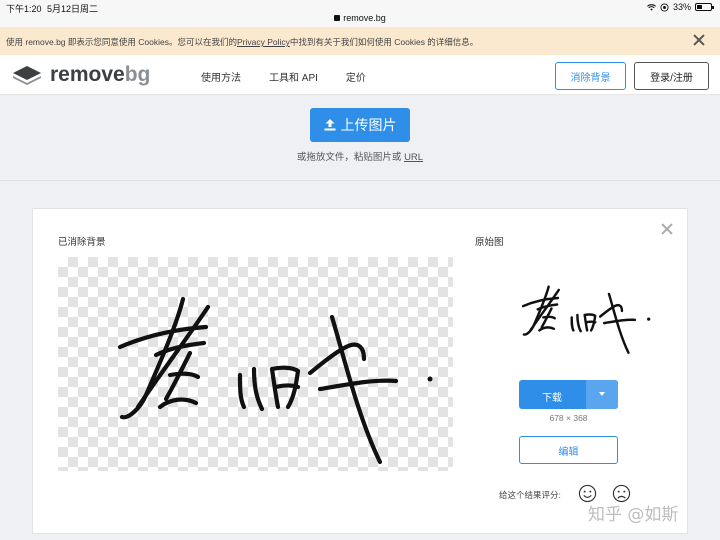  Describe the element at coordinates (368, 125) in the screenshot. I see `upload-button-label: 上传图片` at that location.